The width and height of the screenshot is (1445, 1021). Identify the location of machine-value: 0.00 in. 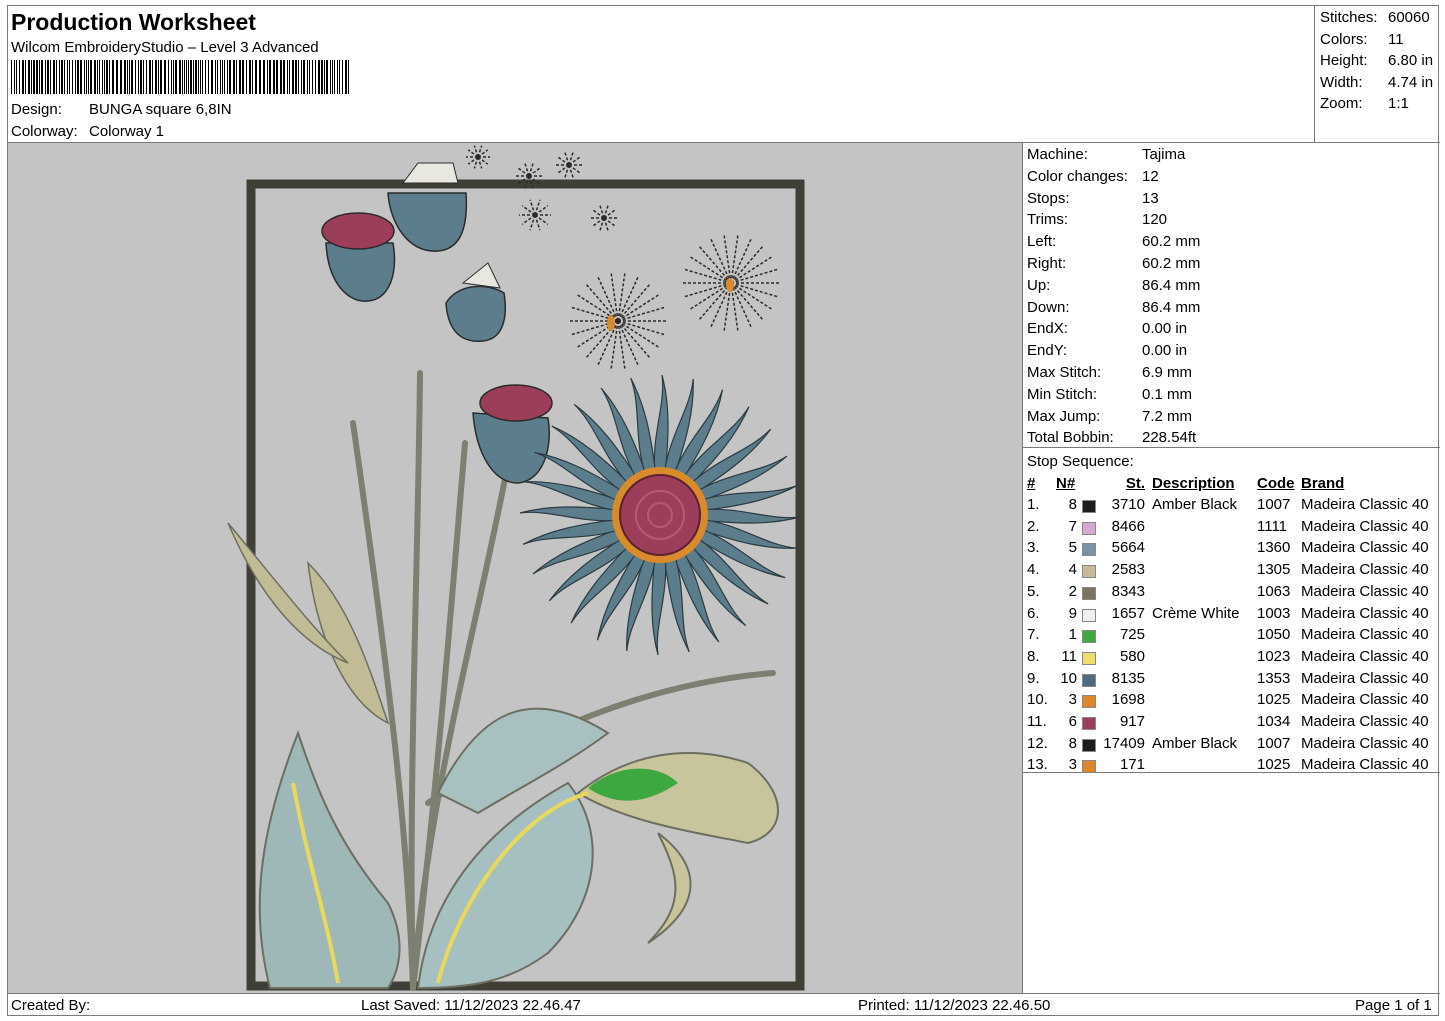
(1165, 329).